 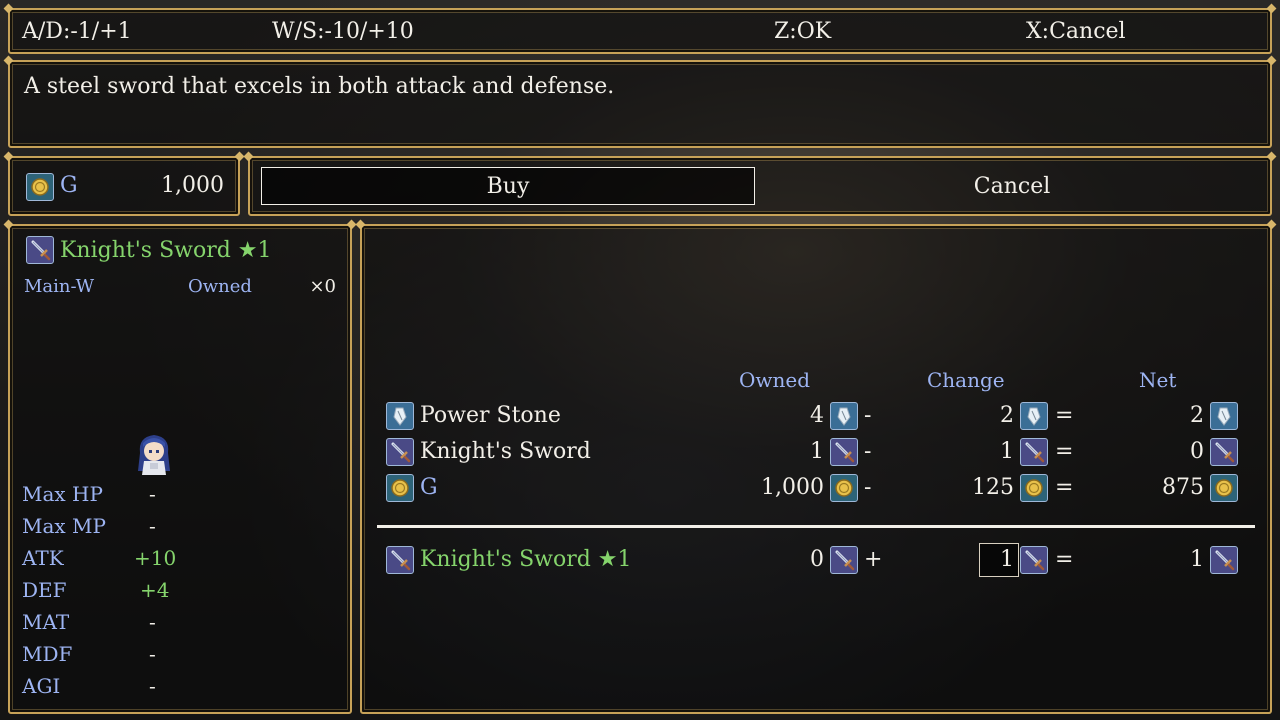 What do you see at coordinates (59, 286) in the screenshot?
I see `item-type: Main-W` at bounding box center [59, 286].